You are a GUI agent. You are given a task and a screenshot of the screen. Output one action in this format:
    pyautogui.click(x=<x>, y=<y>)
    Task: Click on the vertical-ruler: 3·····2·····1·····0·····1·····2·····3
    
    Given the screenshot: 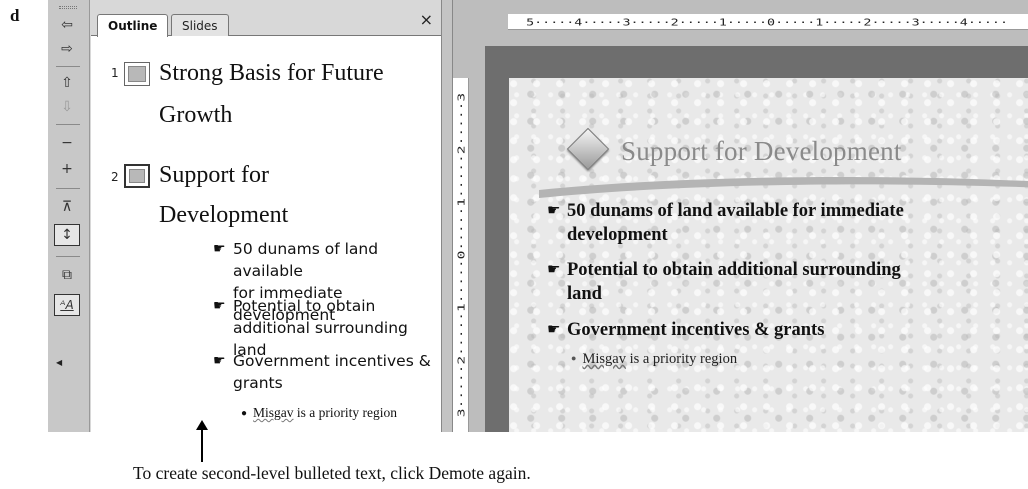 What is the action you would take?
    pyautogui.click(x=461, y=255)
    